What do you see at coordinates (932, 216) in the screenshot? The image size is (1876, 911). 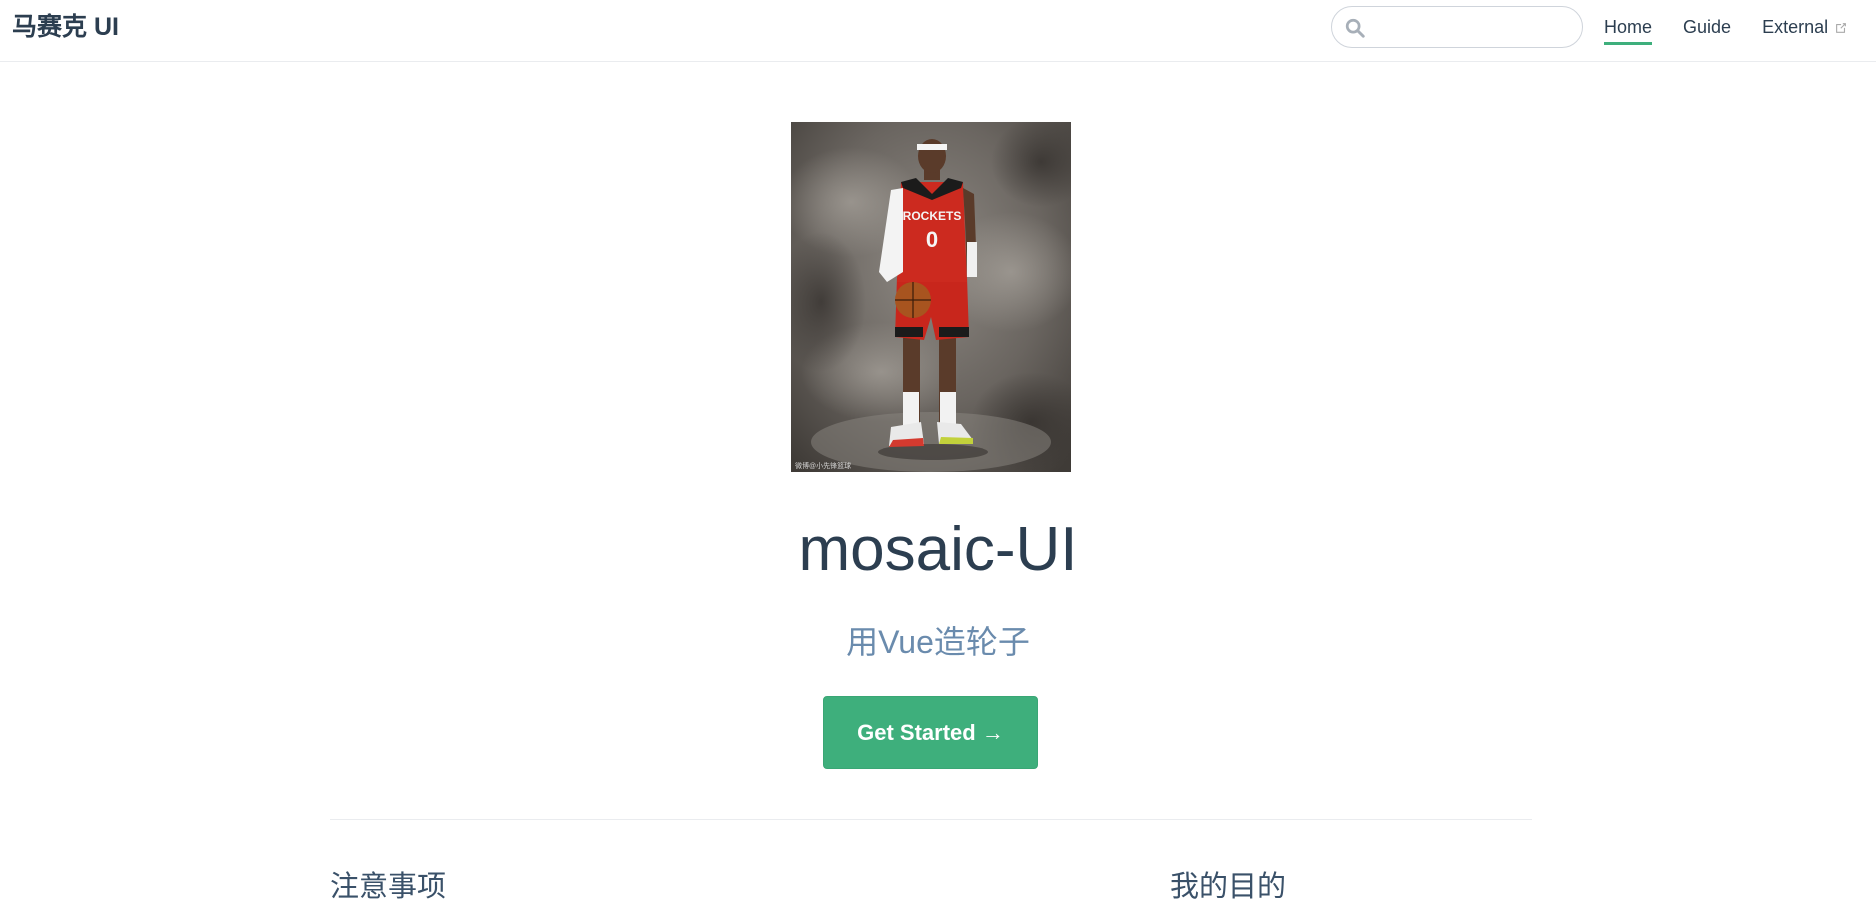 I see `svg-text: ROCKETS` at bounding box center [932, 216].